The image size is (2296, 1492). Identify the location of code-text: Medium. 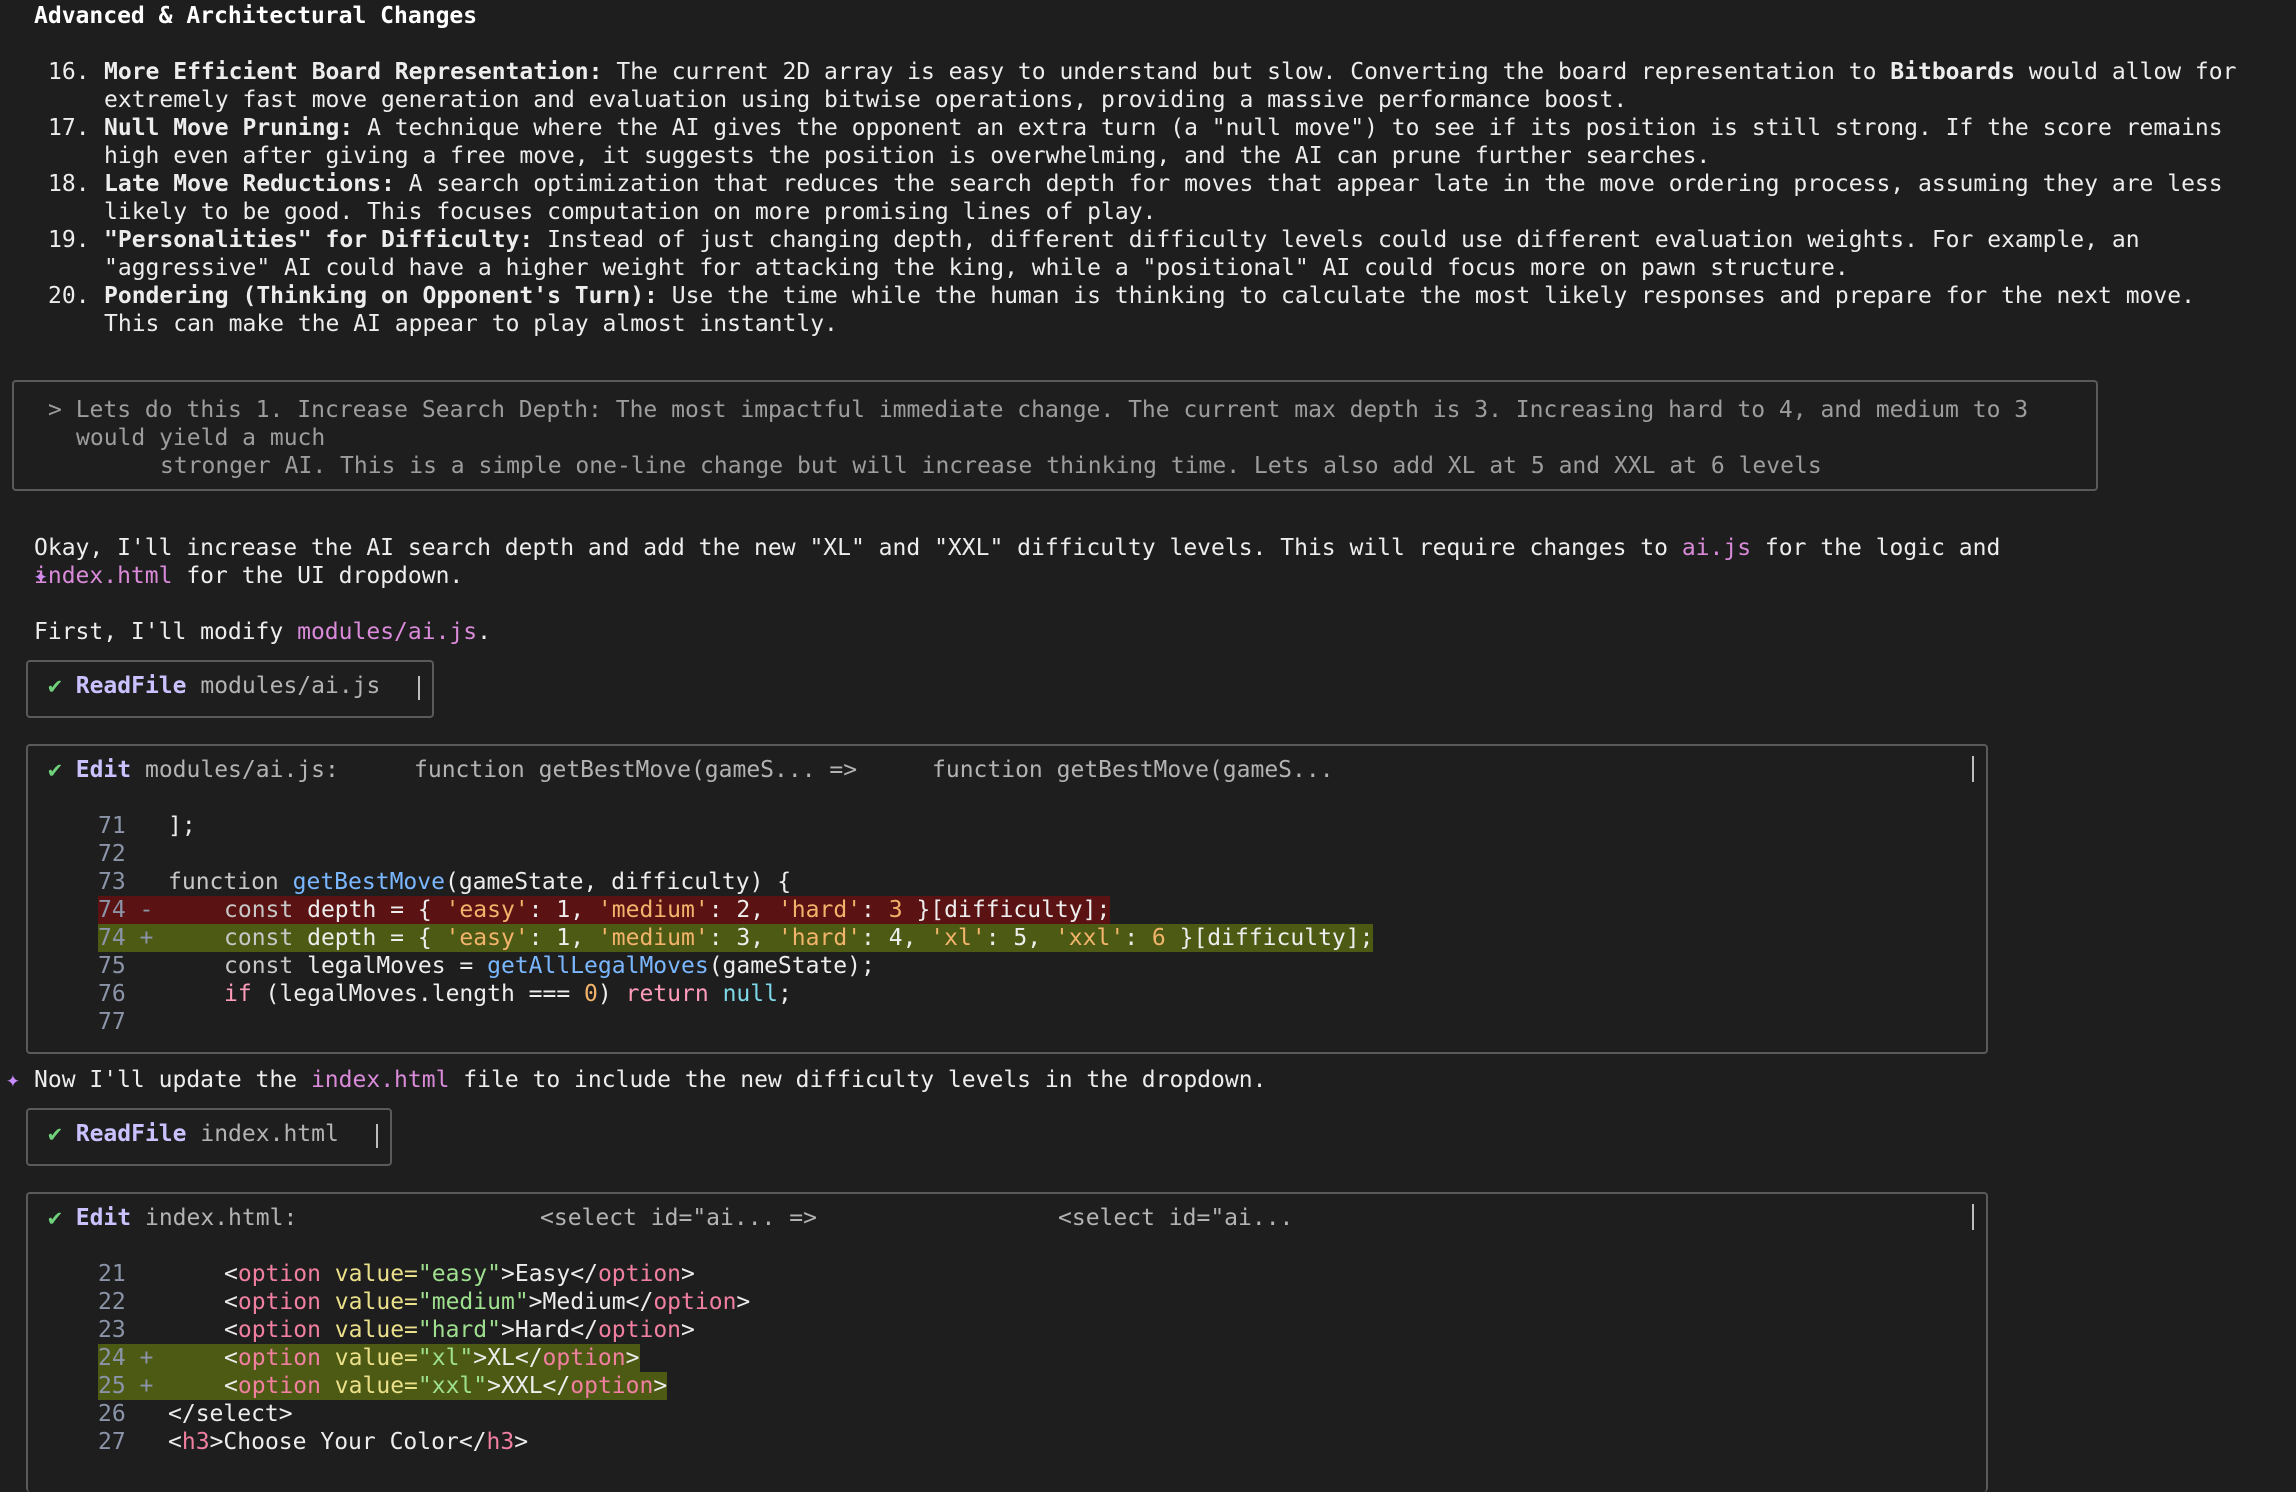
(584, 1302).